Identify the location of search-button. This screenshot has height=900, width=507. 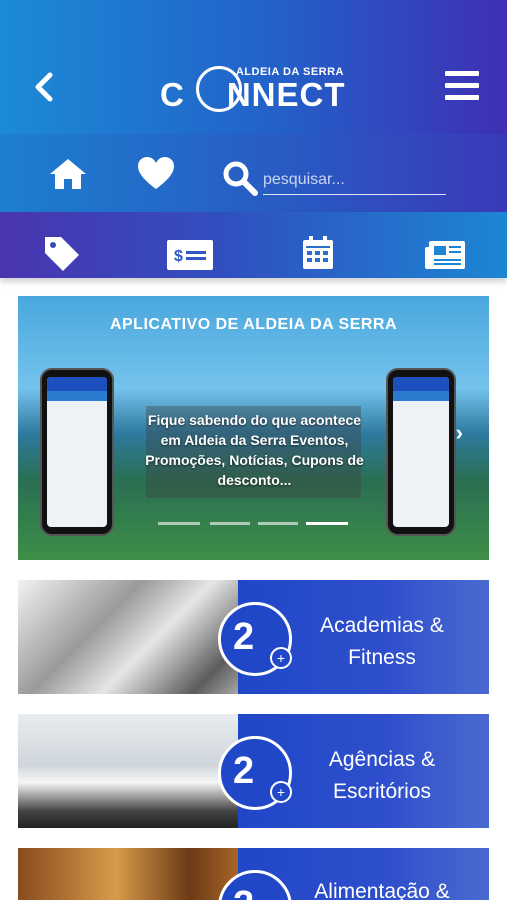
(241, 180).